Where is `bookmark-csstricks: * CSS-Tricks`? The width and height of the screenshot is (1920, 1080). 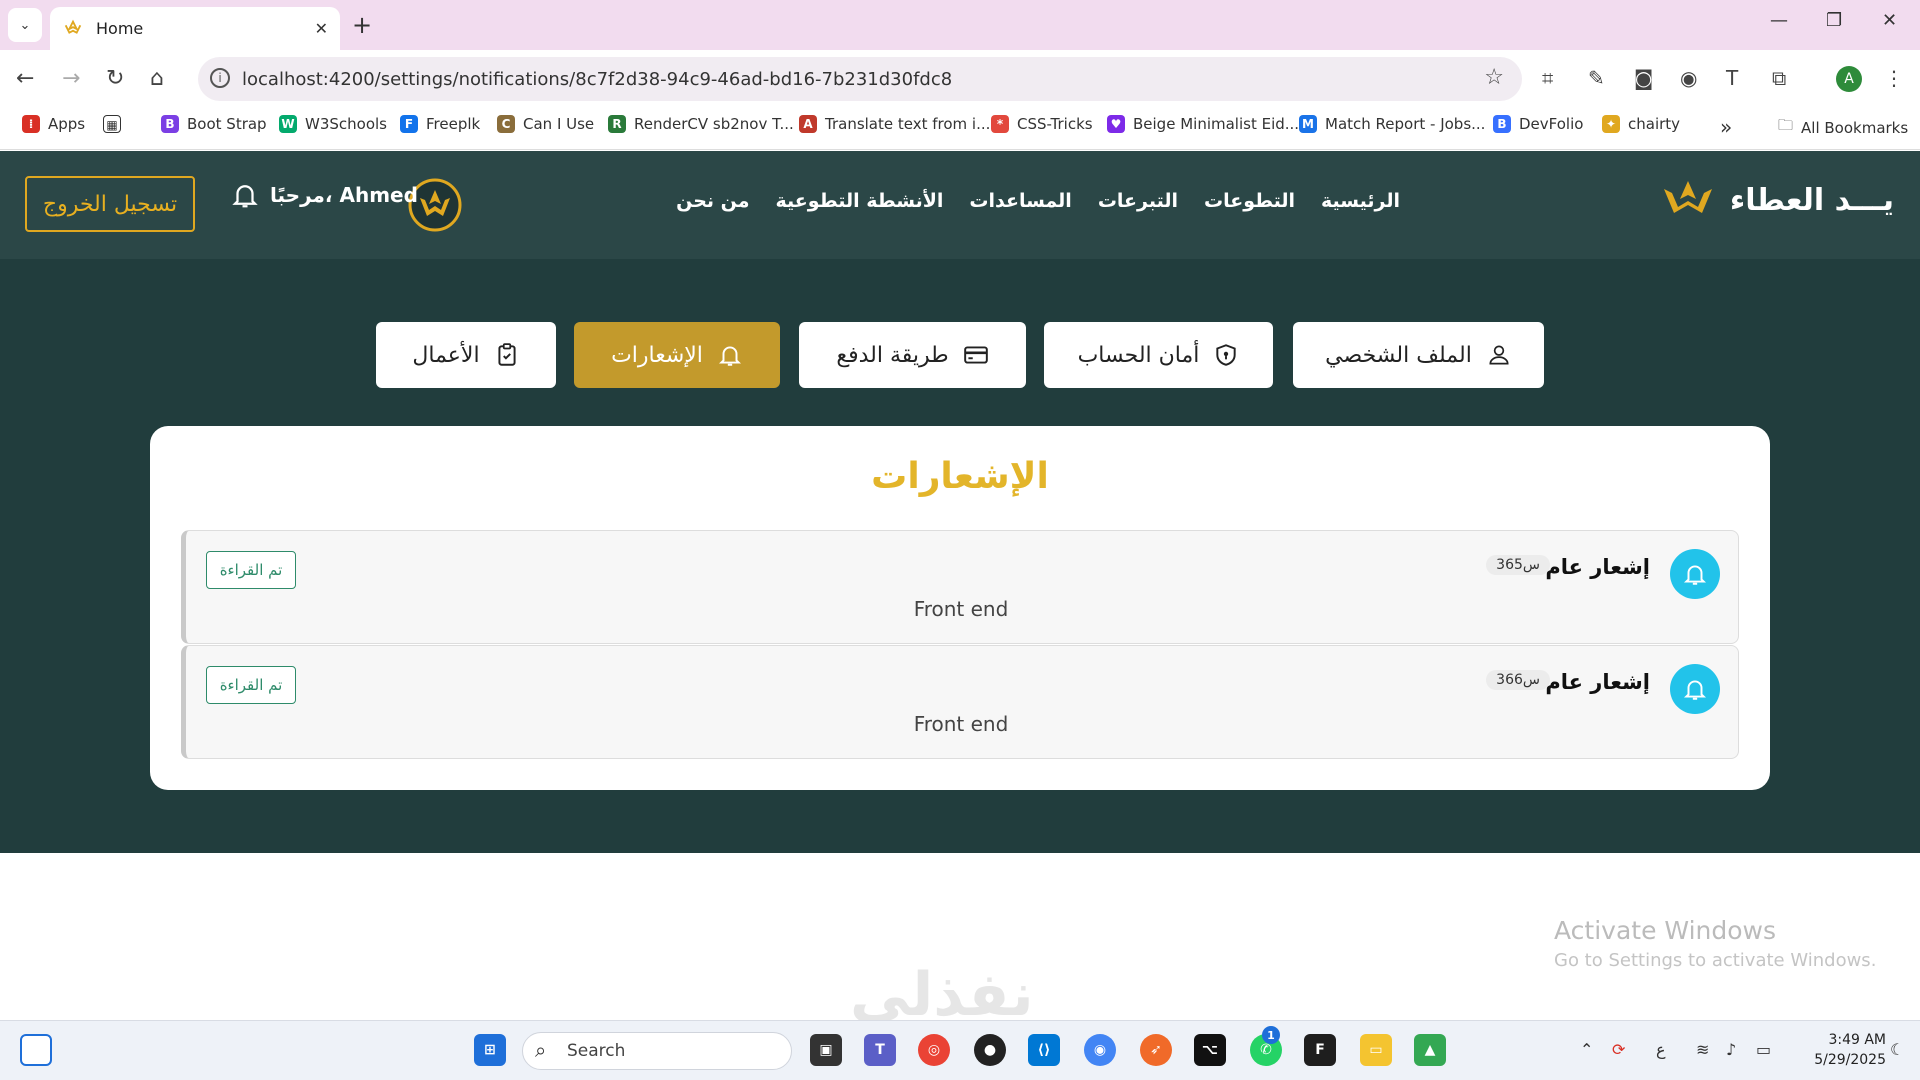
bookmark-csstricks: * CSS-Tricks is located at coordinates (1042, 124).